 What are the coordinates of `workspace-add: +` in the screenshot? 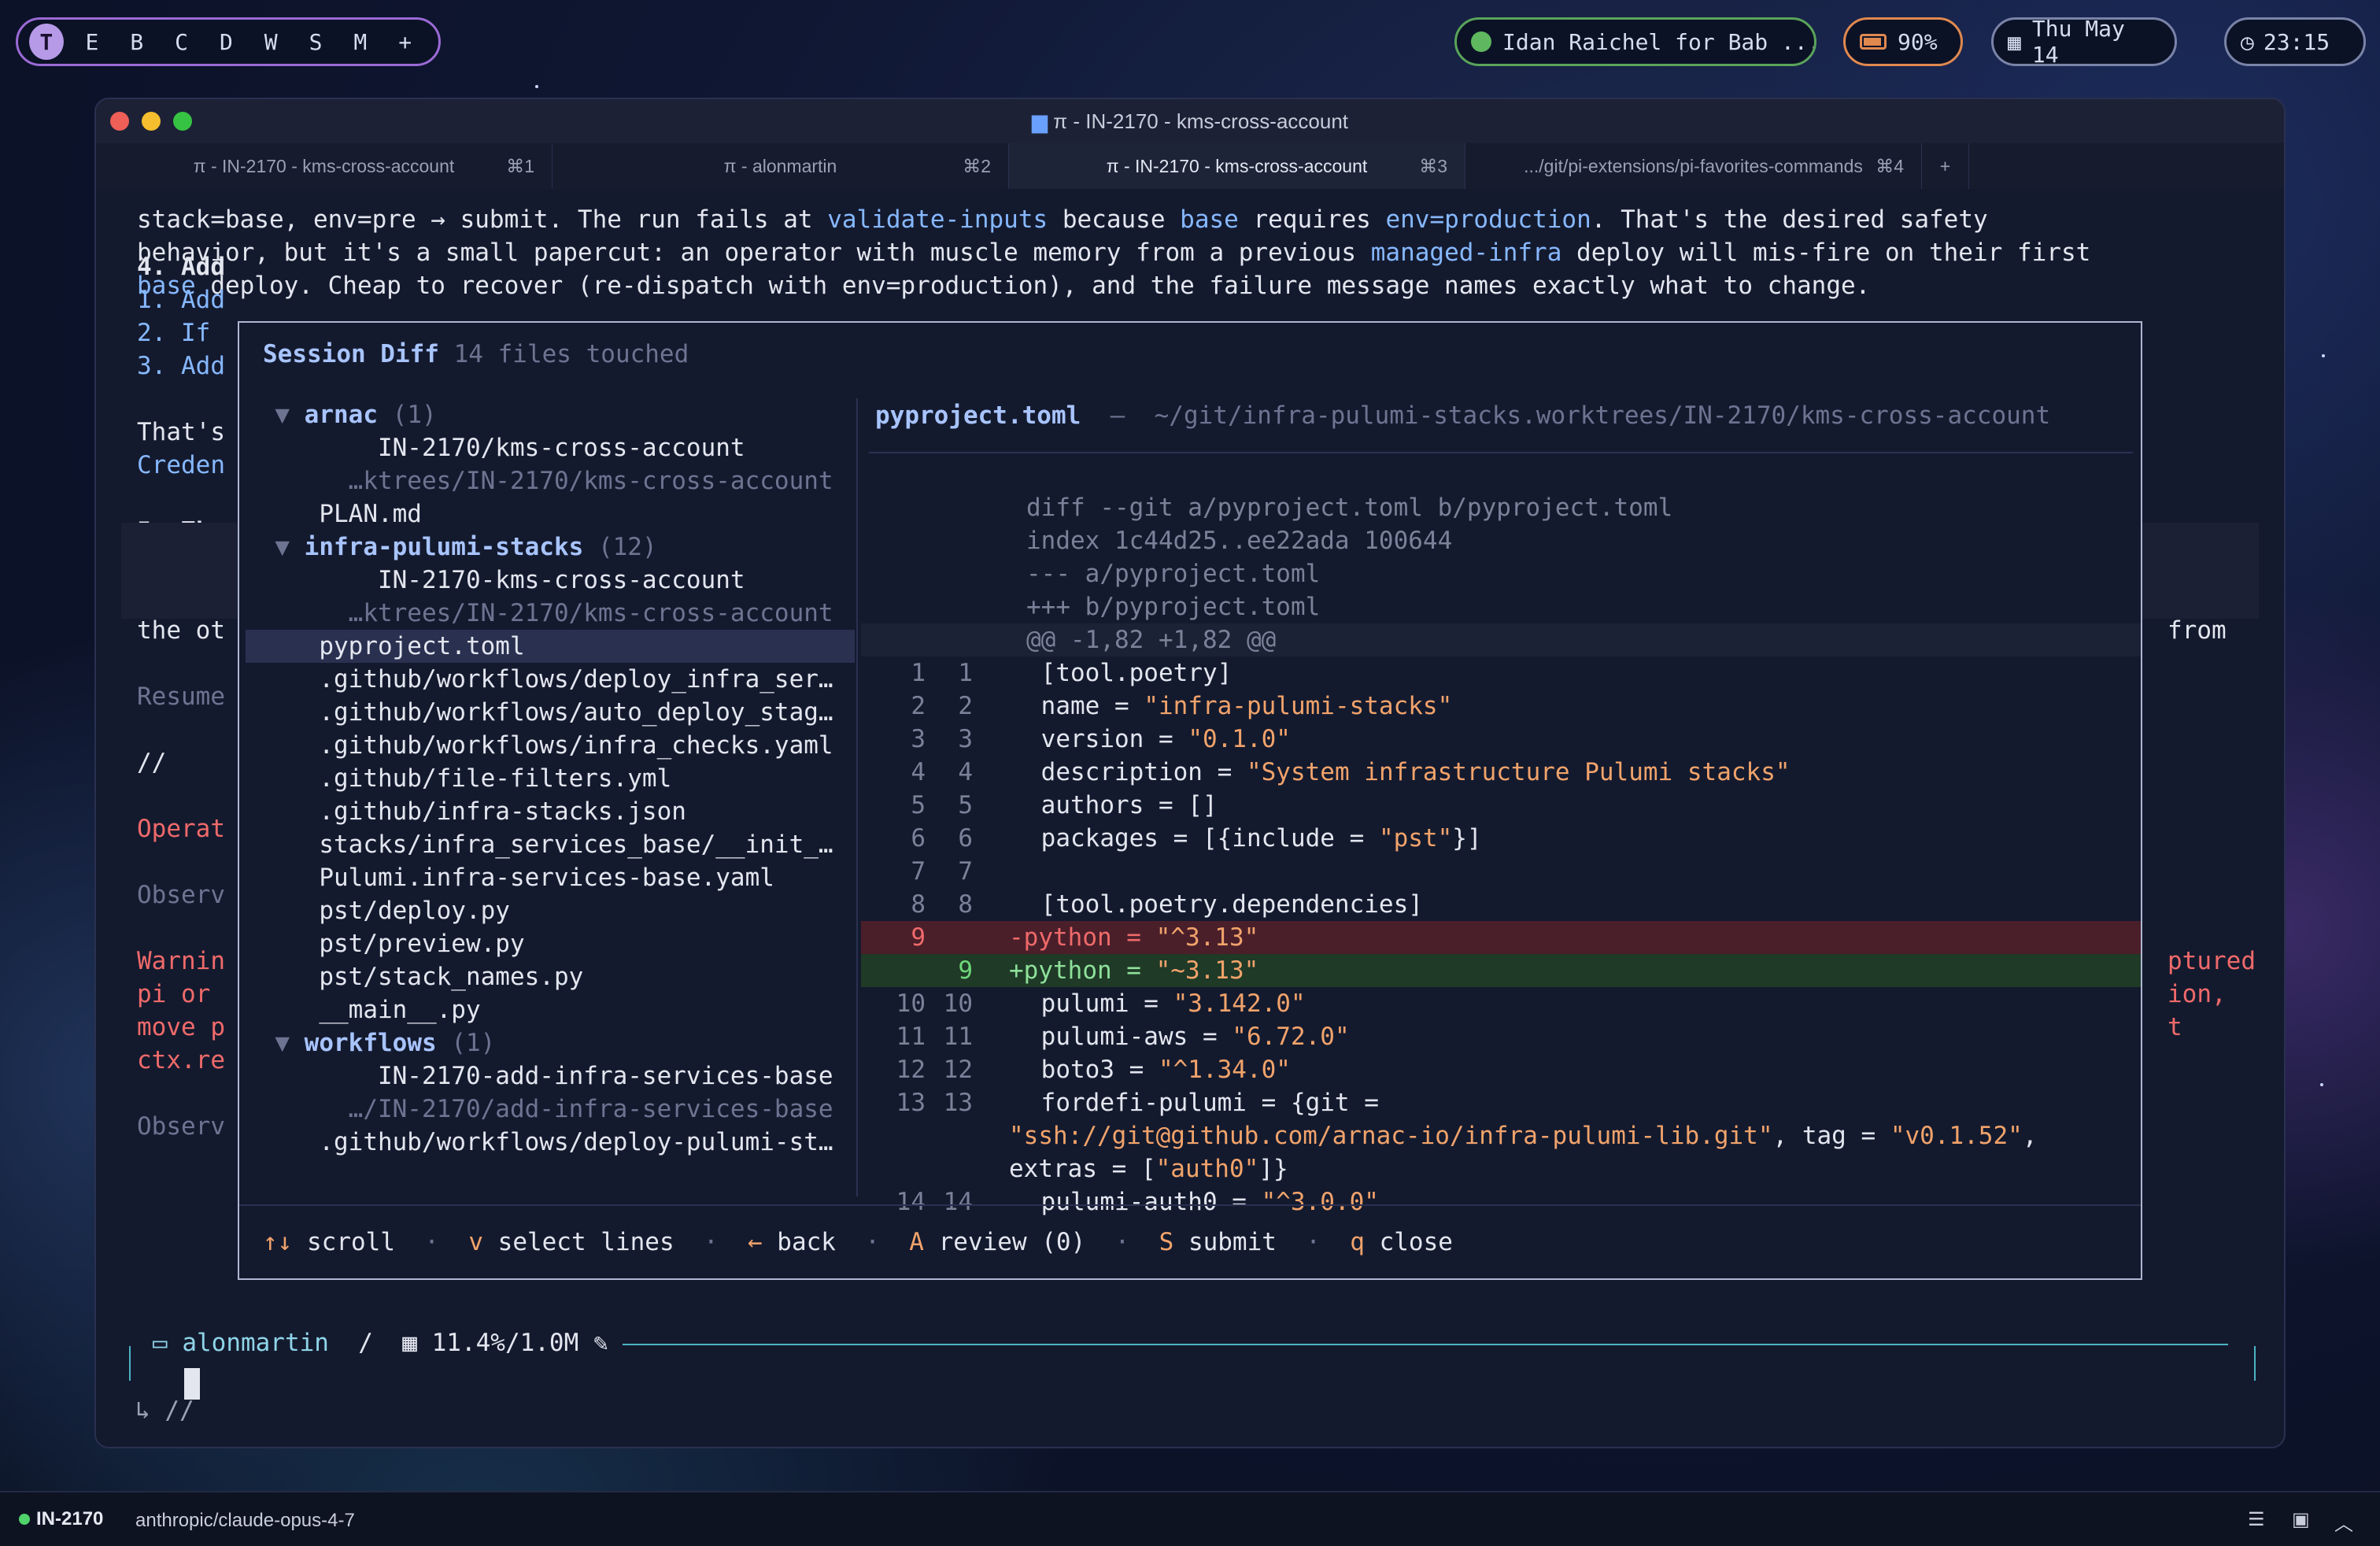 It's located at (404, 42).